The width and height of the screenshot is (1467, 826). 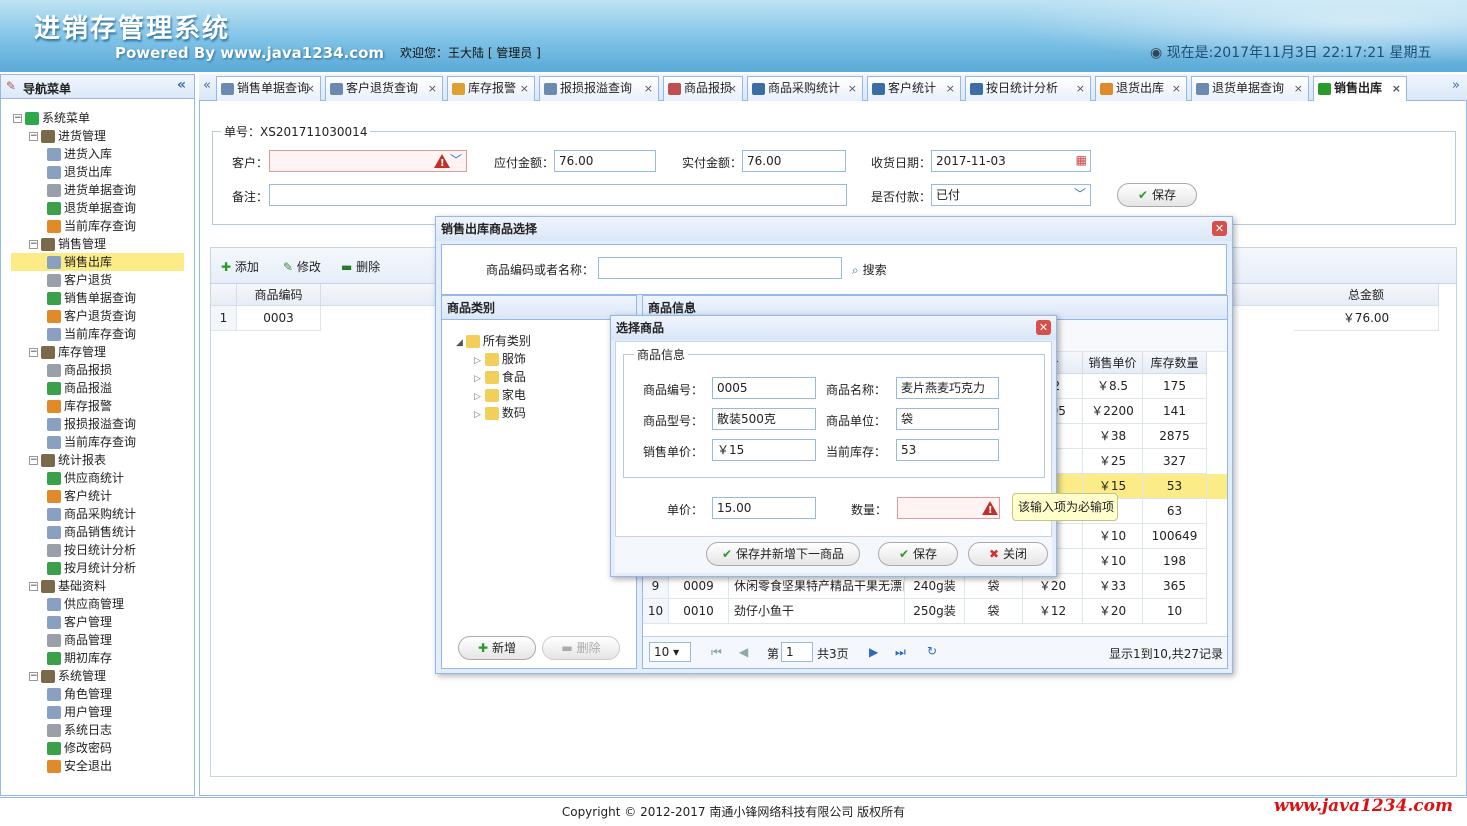 What do you see at coordinates (783, 554) in the screenshot?
I see `save-next-button: ✔ 保存并新增下一商品` at bounding box center [783, 554].